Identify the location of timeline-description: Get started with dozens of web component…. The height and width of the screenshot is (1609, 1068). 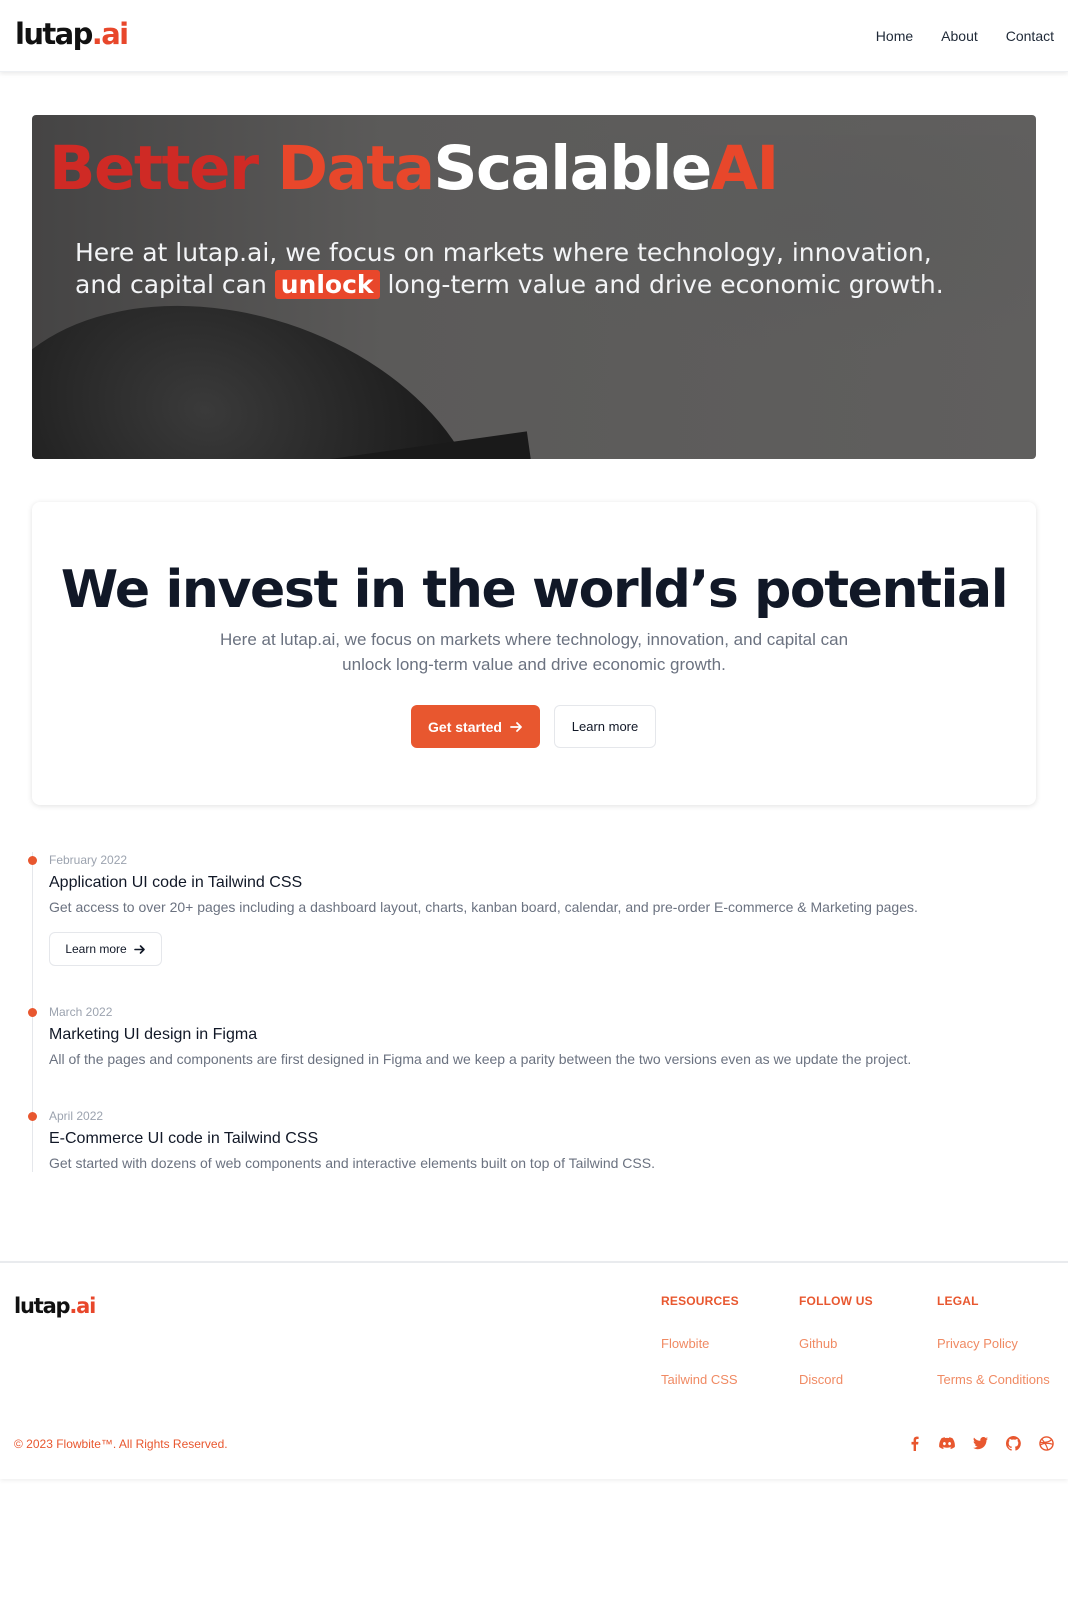
(352, 1163).